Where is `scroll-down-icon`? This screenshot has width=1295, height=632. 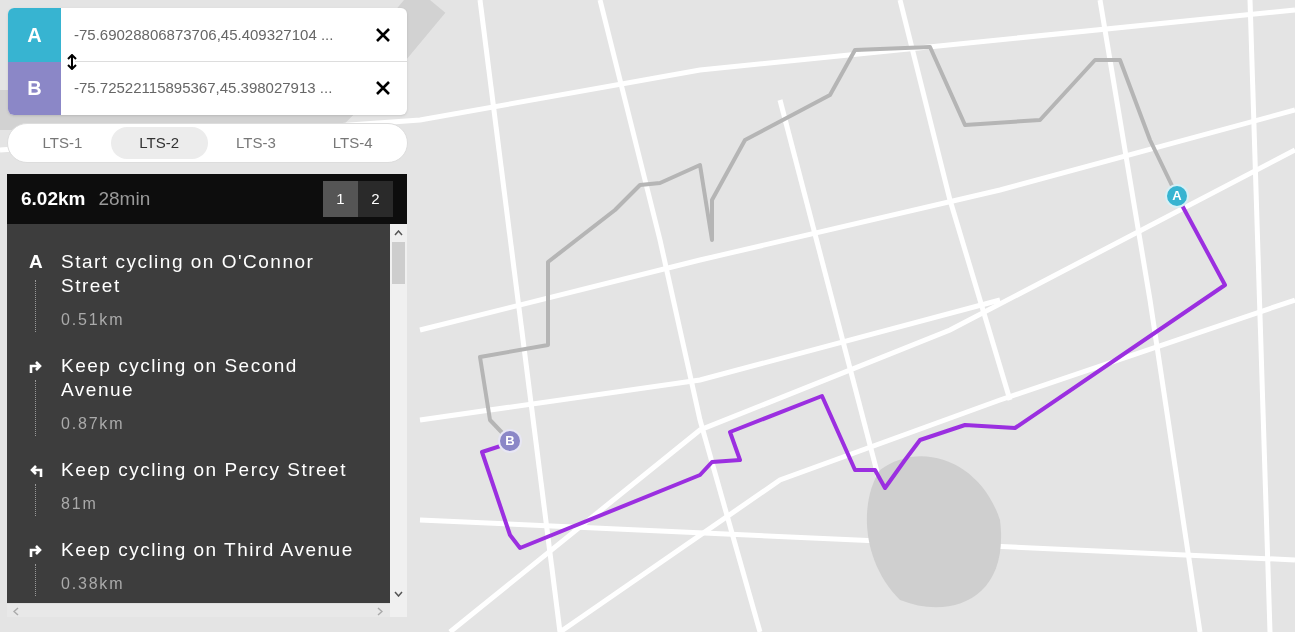
scroll-down-icon is located at coordinates (398, 594).